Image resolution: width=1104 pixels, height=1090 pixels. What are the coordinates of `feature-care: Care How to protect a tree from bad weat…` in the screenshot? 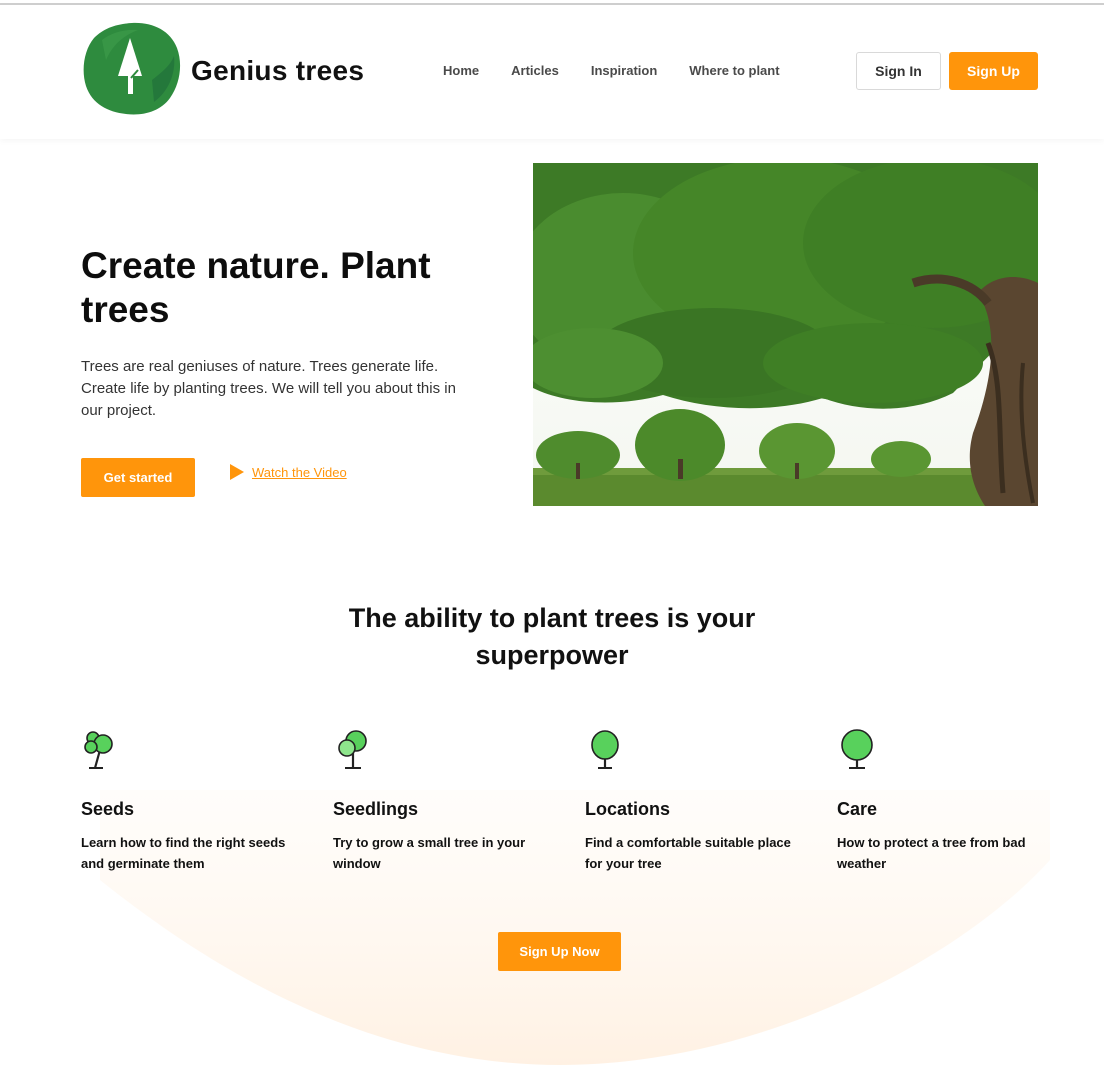 It's located at (947, 801).